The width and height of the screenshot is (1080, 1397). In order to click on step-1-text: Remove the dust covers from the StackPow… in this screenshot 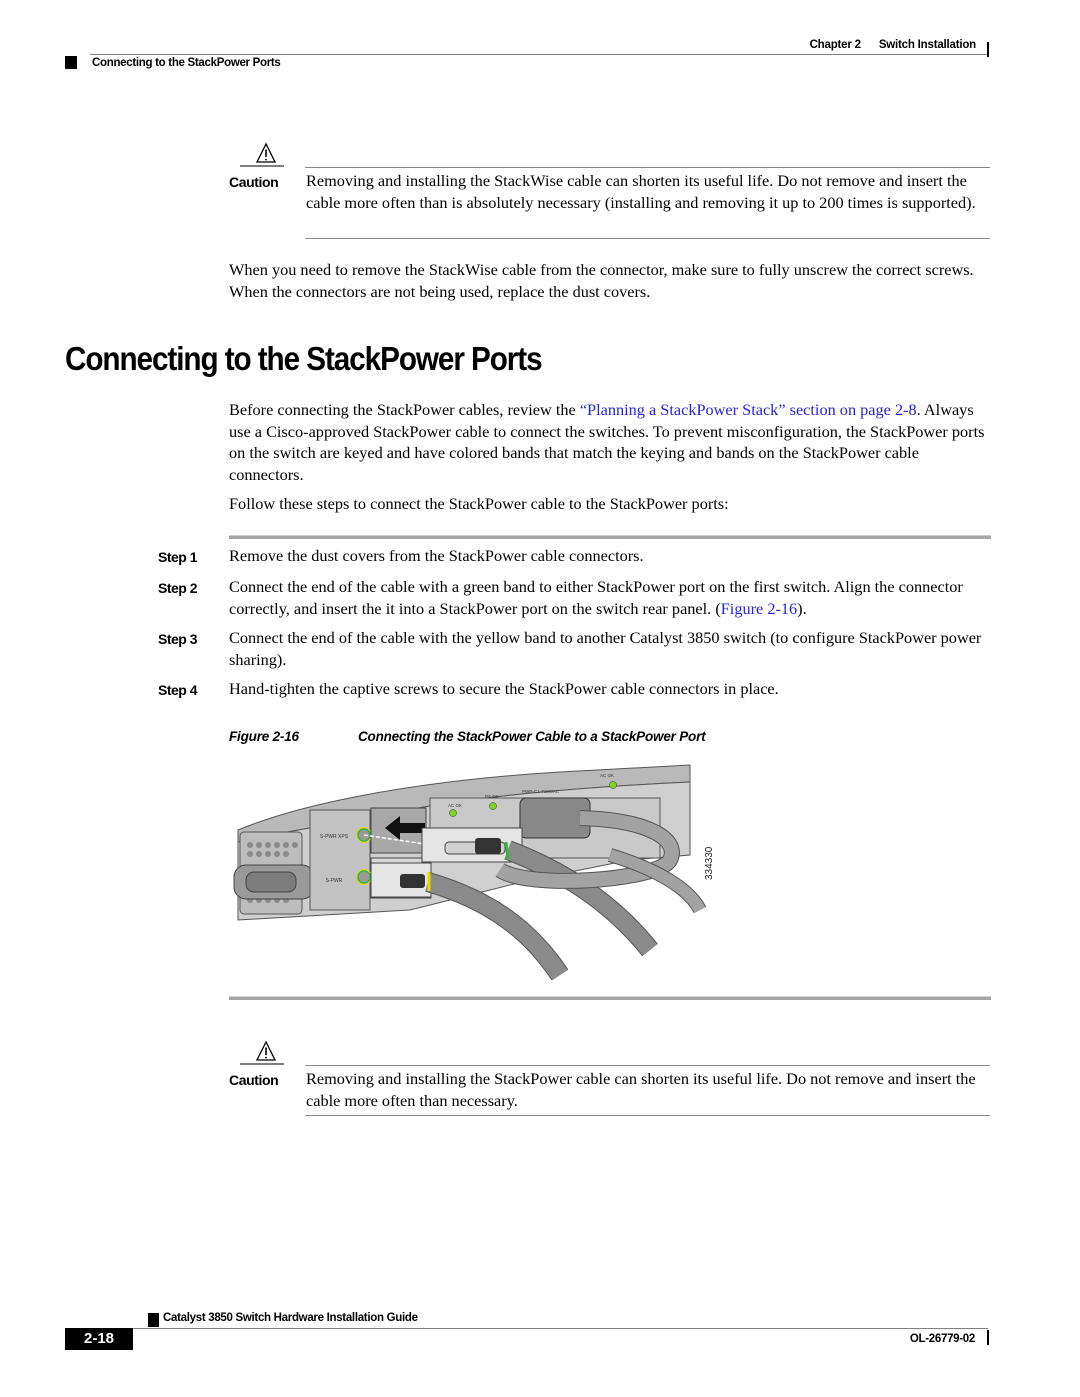, I will do `click(436, 555)`.